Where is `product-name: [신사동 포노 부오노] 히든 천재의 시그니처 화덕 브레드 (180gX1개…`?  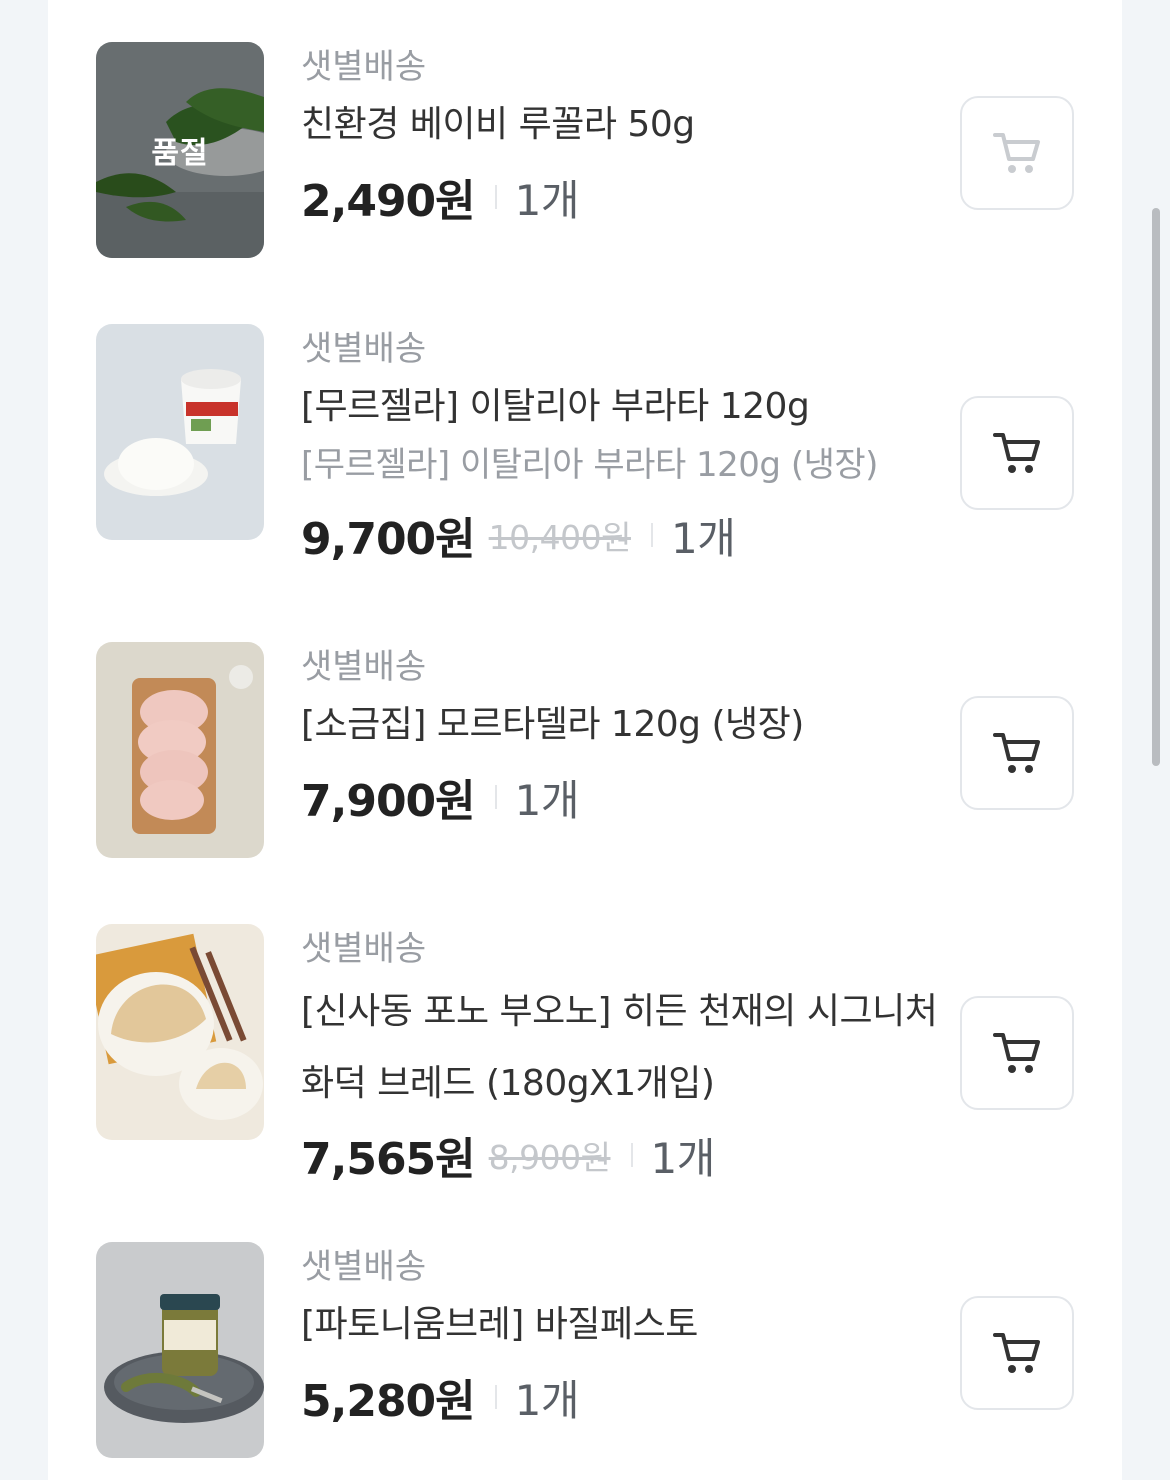 product-name: [신사동 포노 부오노] 히든 천재의 시그니처 화덕 브레드 (180gX1개… is located at coordinates (621, 1048).